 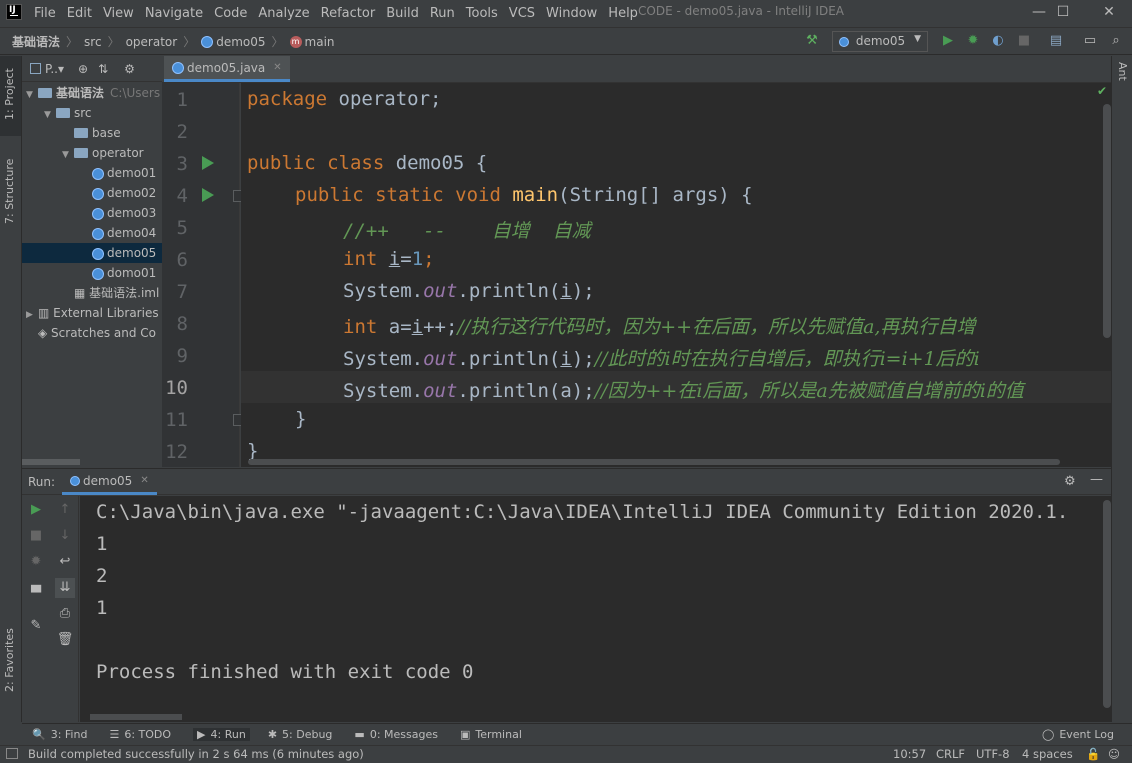 I want to click on hide-panel-icon: —, so click(x=1096, y=479).